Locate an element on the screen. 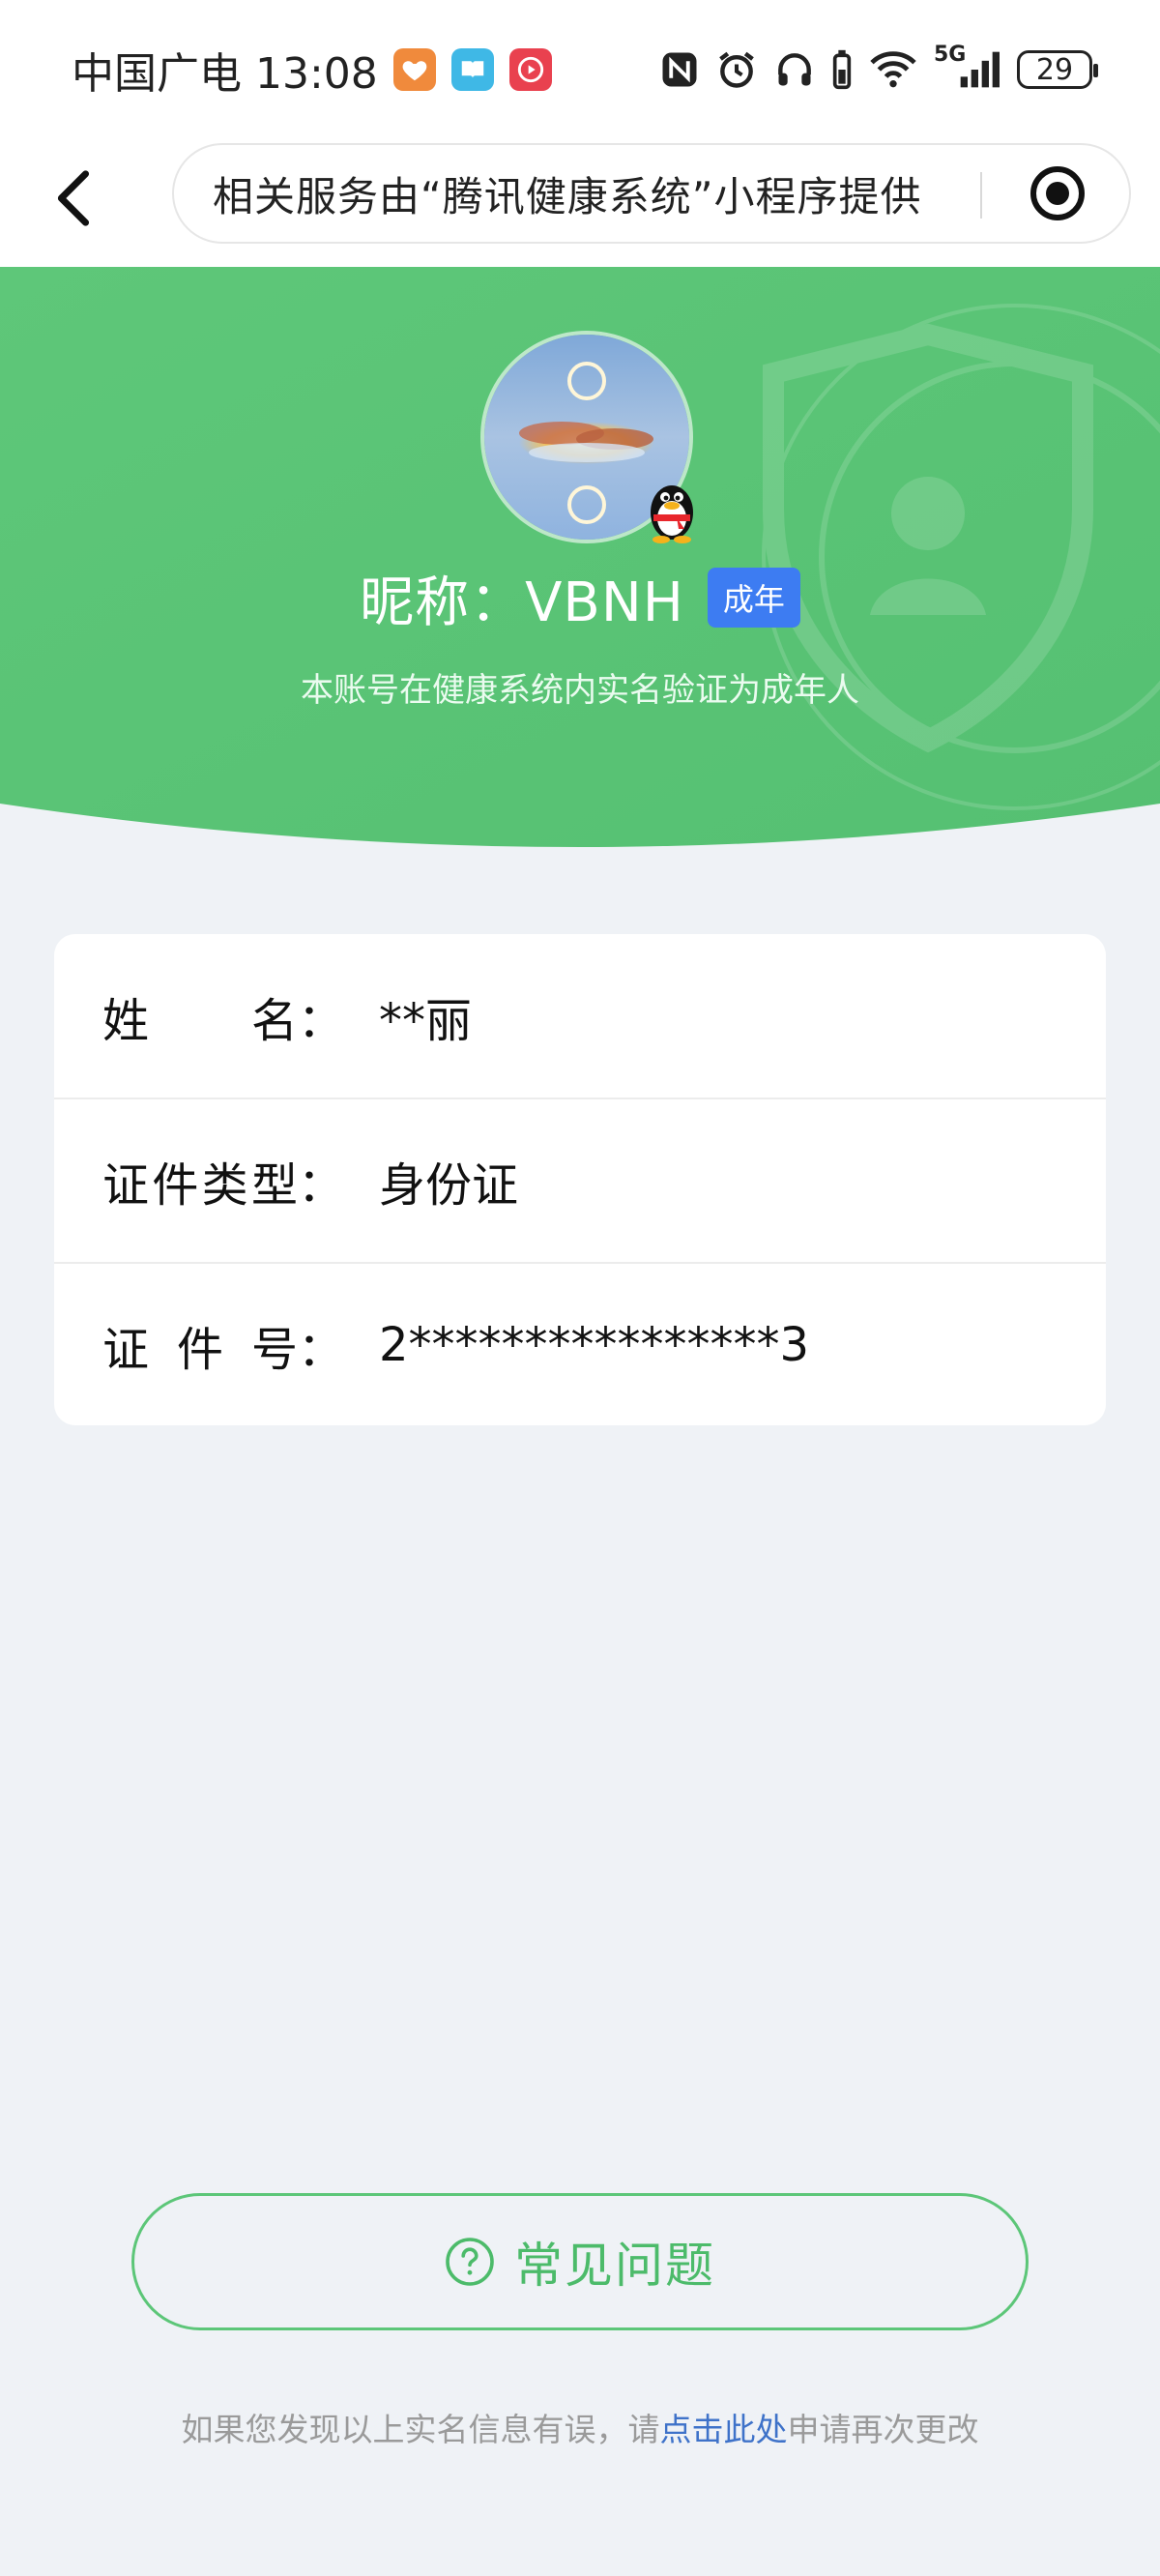 This screenshot has height=2576, width=1160. chevron-left-icon is located at coordinates (74, 198).